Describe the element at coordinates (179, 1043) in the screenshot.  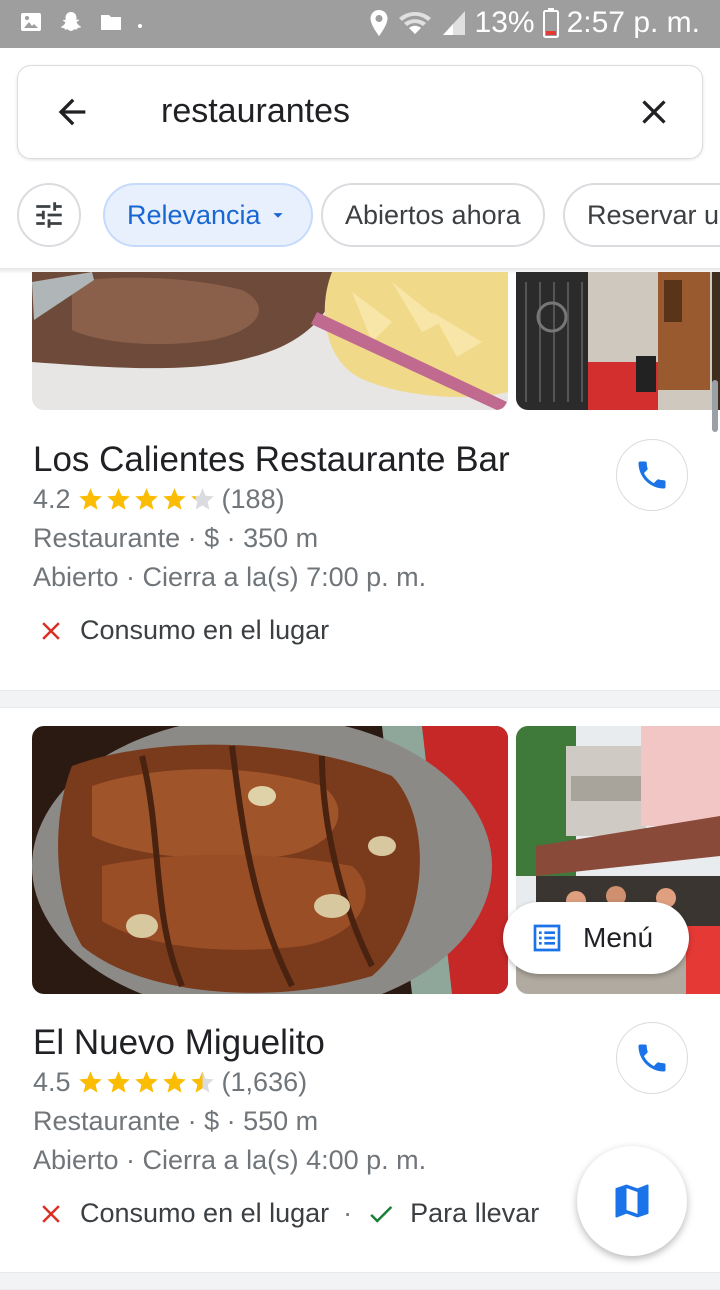
I see `result-2-name: El Nuevo Miguelito` at that location.